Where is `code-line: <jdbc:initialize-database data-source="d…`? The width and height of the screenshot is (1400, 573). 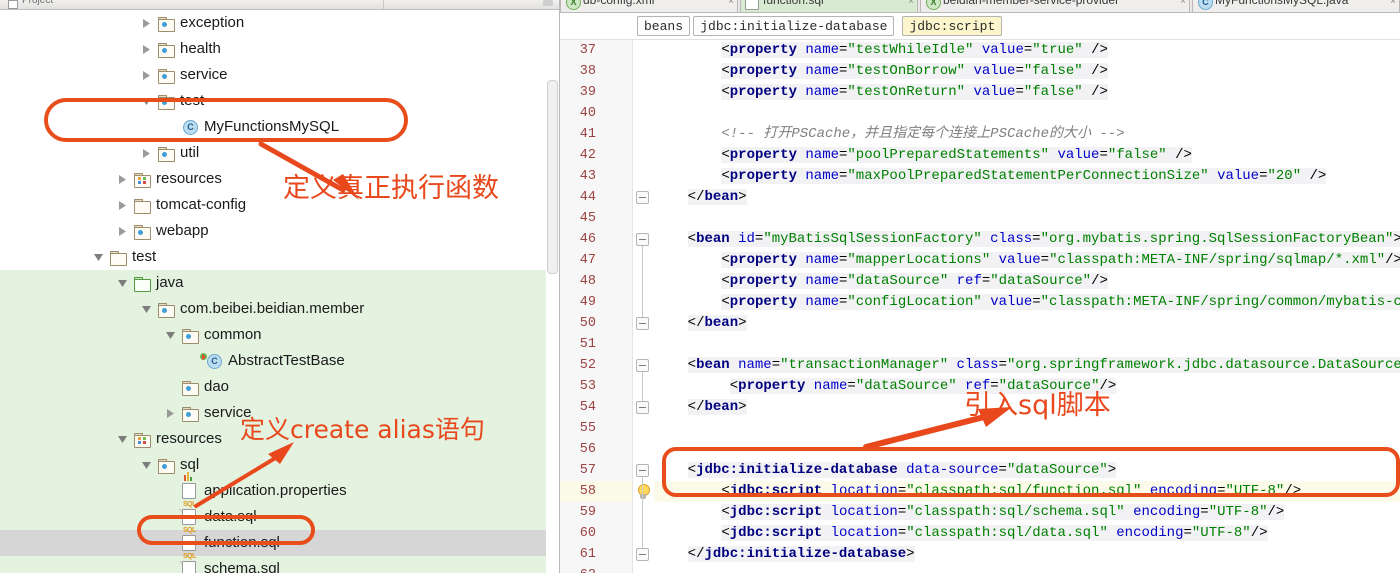
code-line: <jdbc:initialize-database data-source="d… is located at coordinates (1027, 470).